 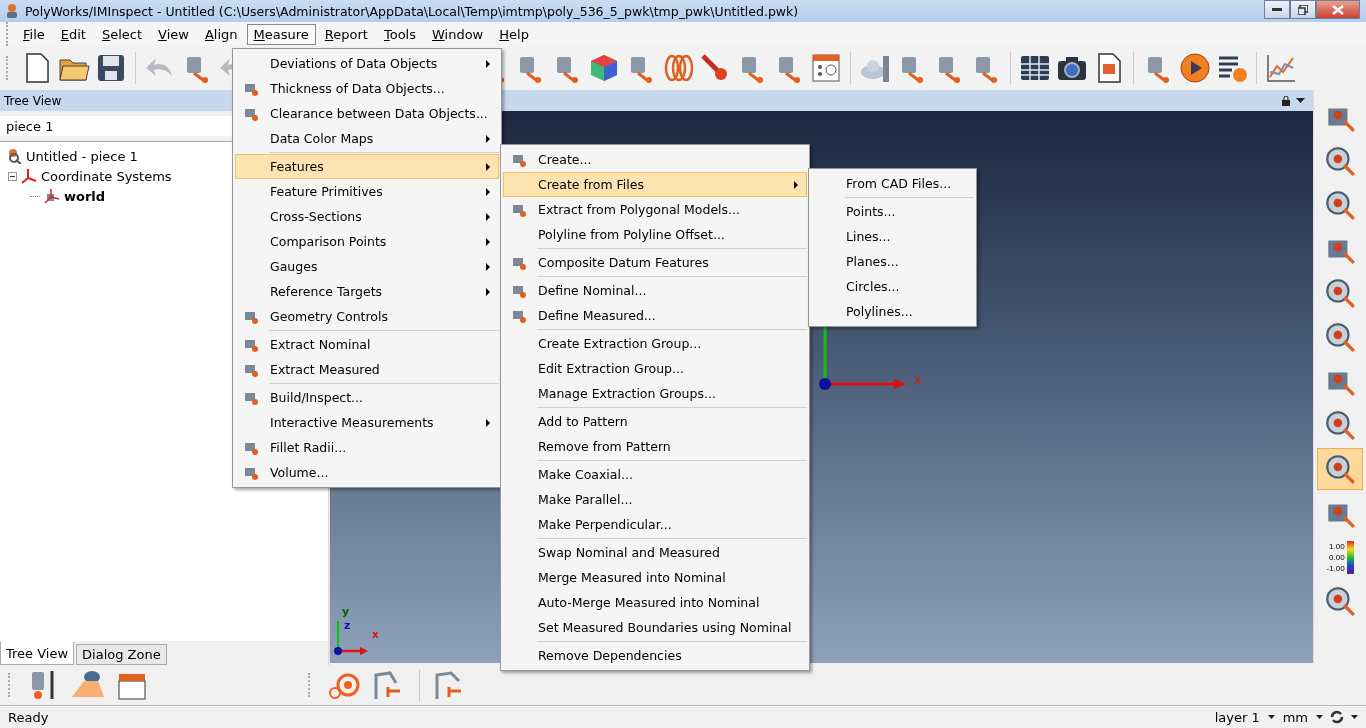 What do you see at coordinates (33, 100) in the screenshot?
I see `panel-title: Tree View` at bounding box center [33, 100].